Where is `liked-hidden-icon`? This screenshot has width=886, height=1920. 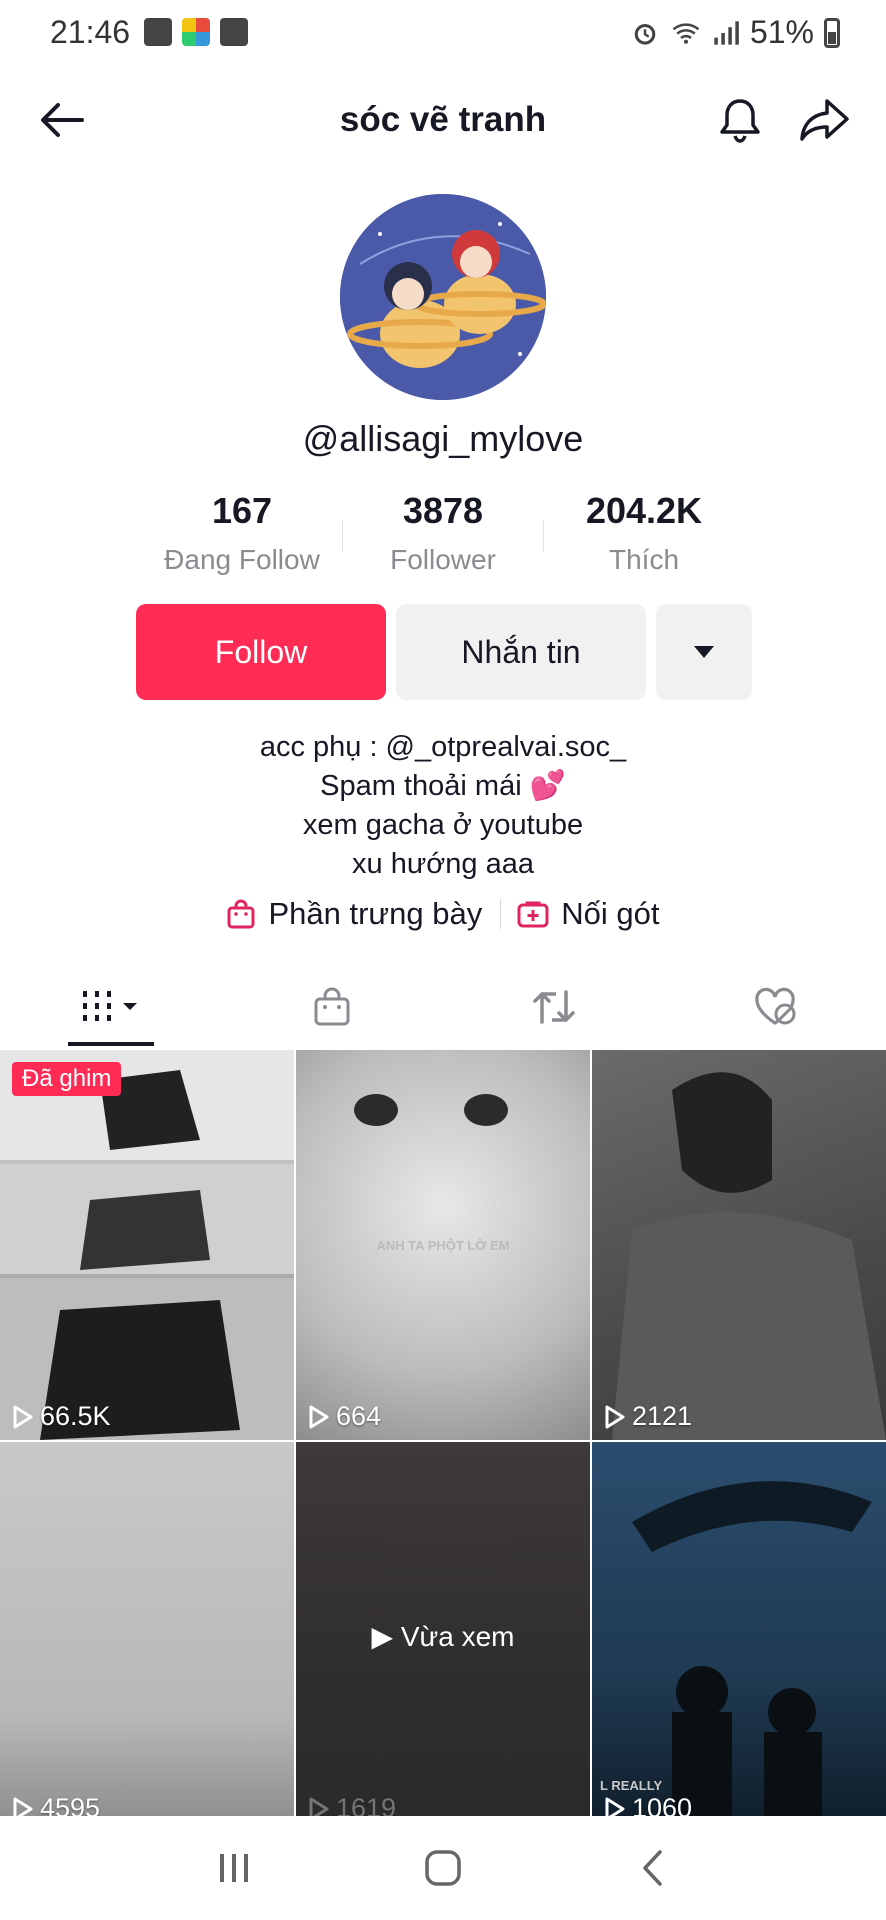
liked-hidden-icon is located at coordinates (775, 1006).